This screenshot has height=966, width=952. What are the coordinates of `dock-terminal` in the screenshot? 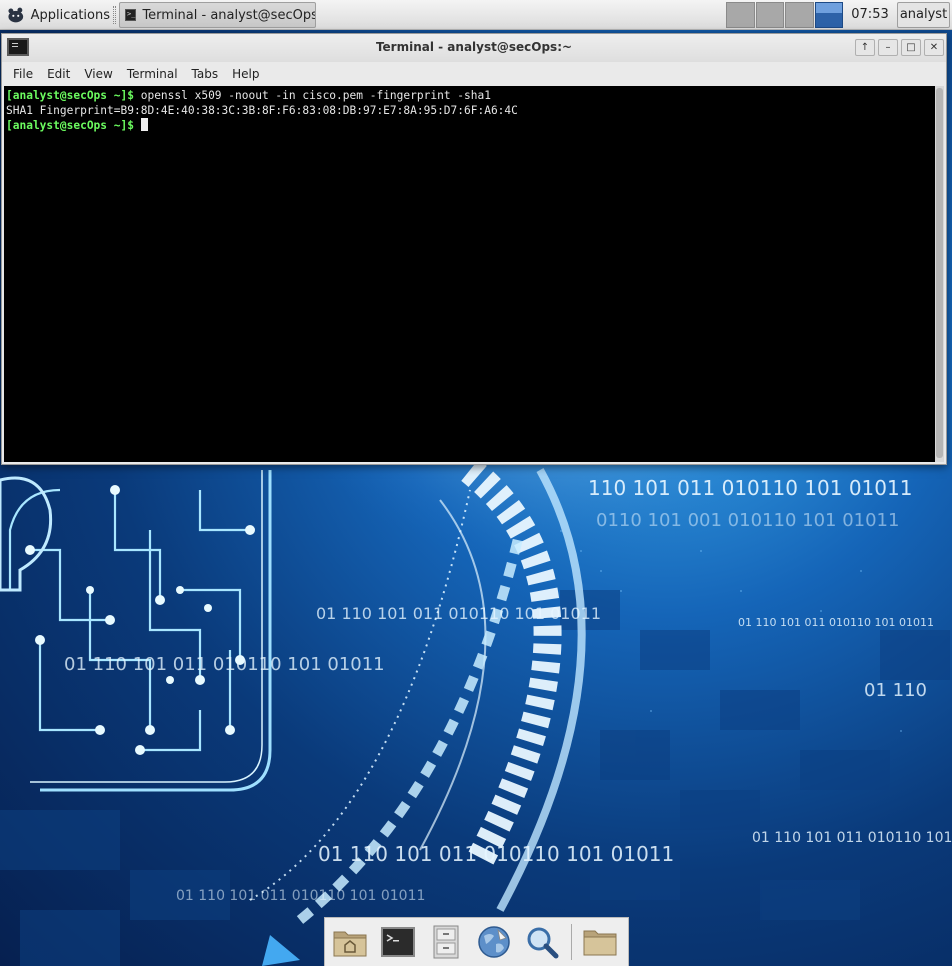 It's located at (397, 942).